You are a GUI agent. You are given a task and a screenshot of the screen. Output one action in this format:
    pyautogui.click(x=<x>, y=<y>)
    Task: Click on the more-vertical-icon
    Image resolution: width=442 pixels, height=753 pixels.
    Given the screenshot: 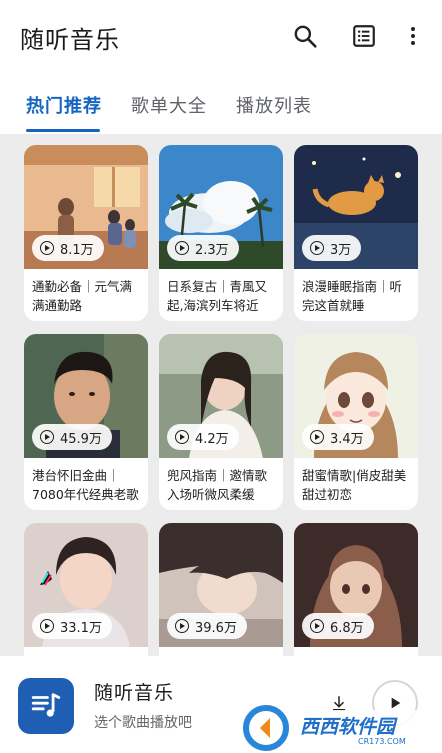 What is the action you would take?
    pyautogui.click(x=413, y=36)
    